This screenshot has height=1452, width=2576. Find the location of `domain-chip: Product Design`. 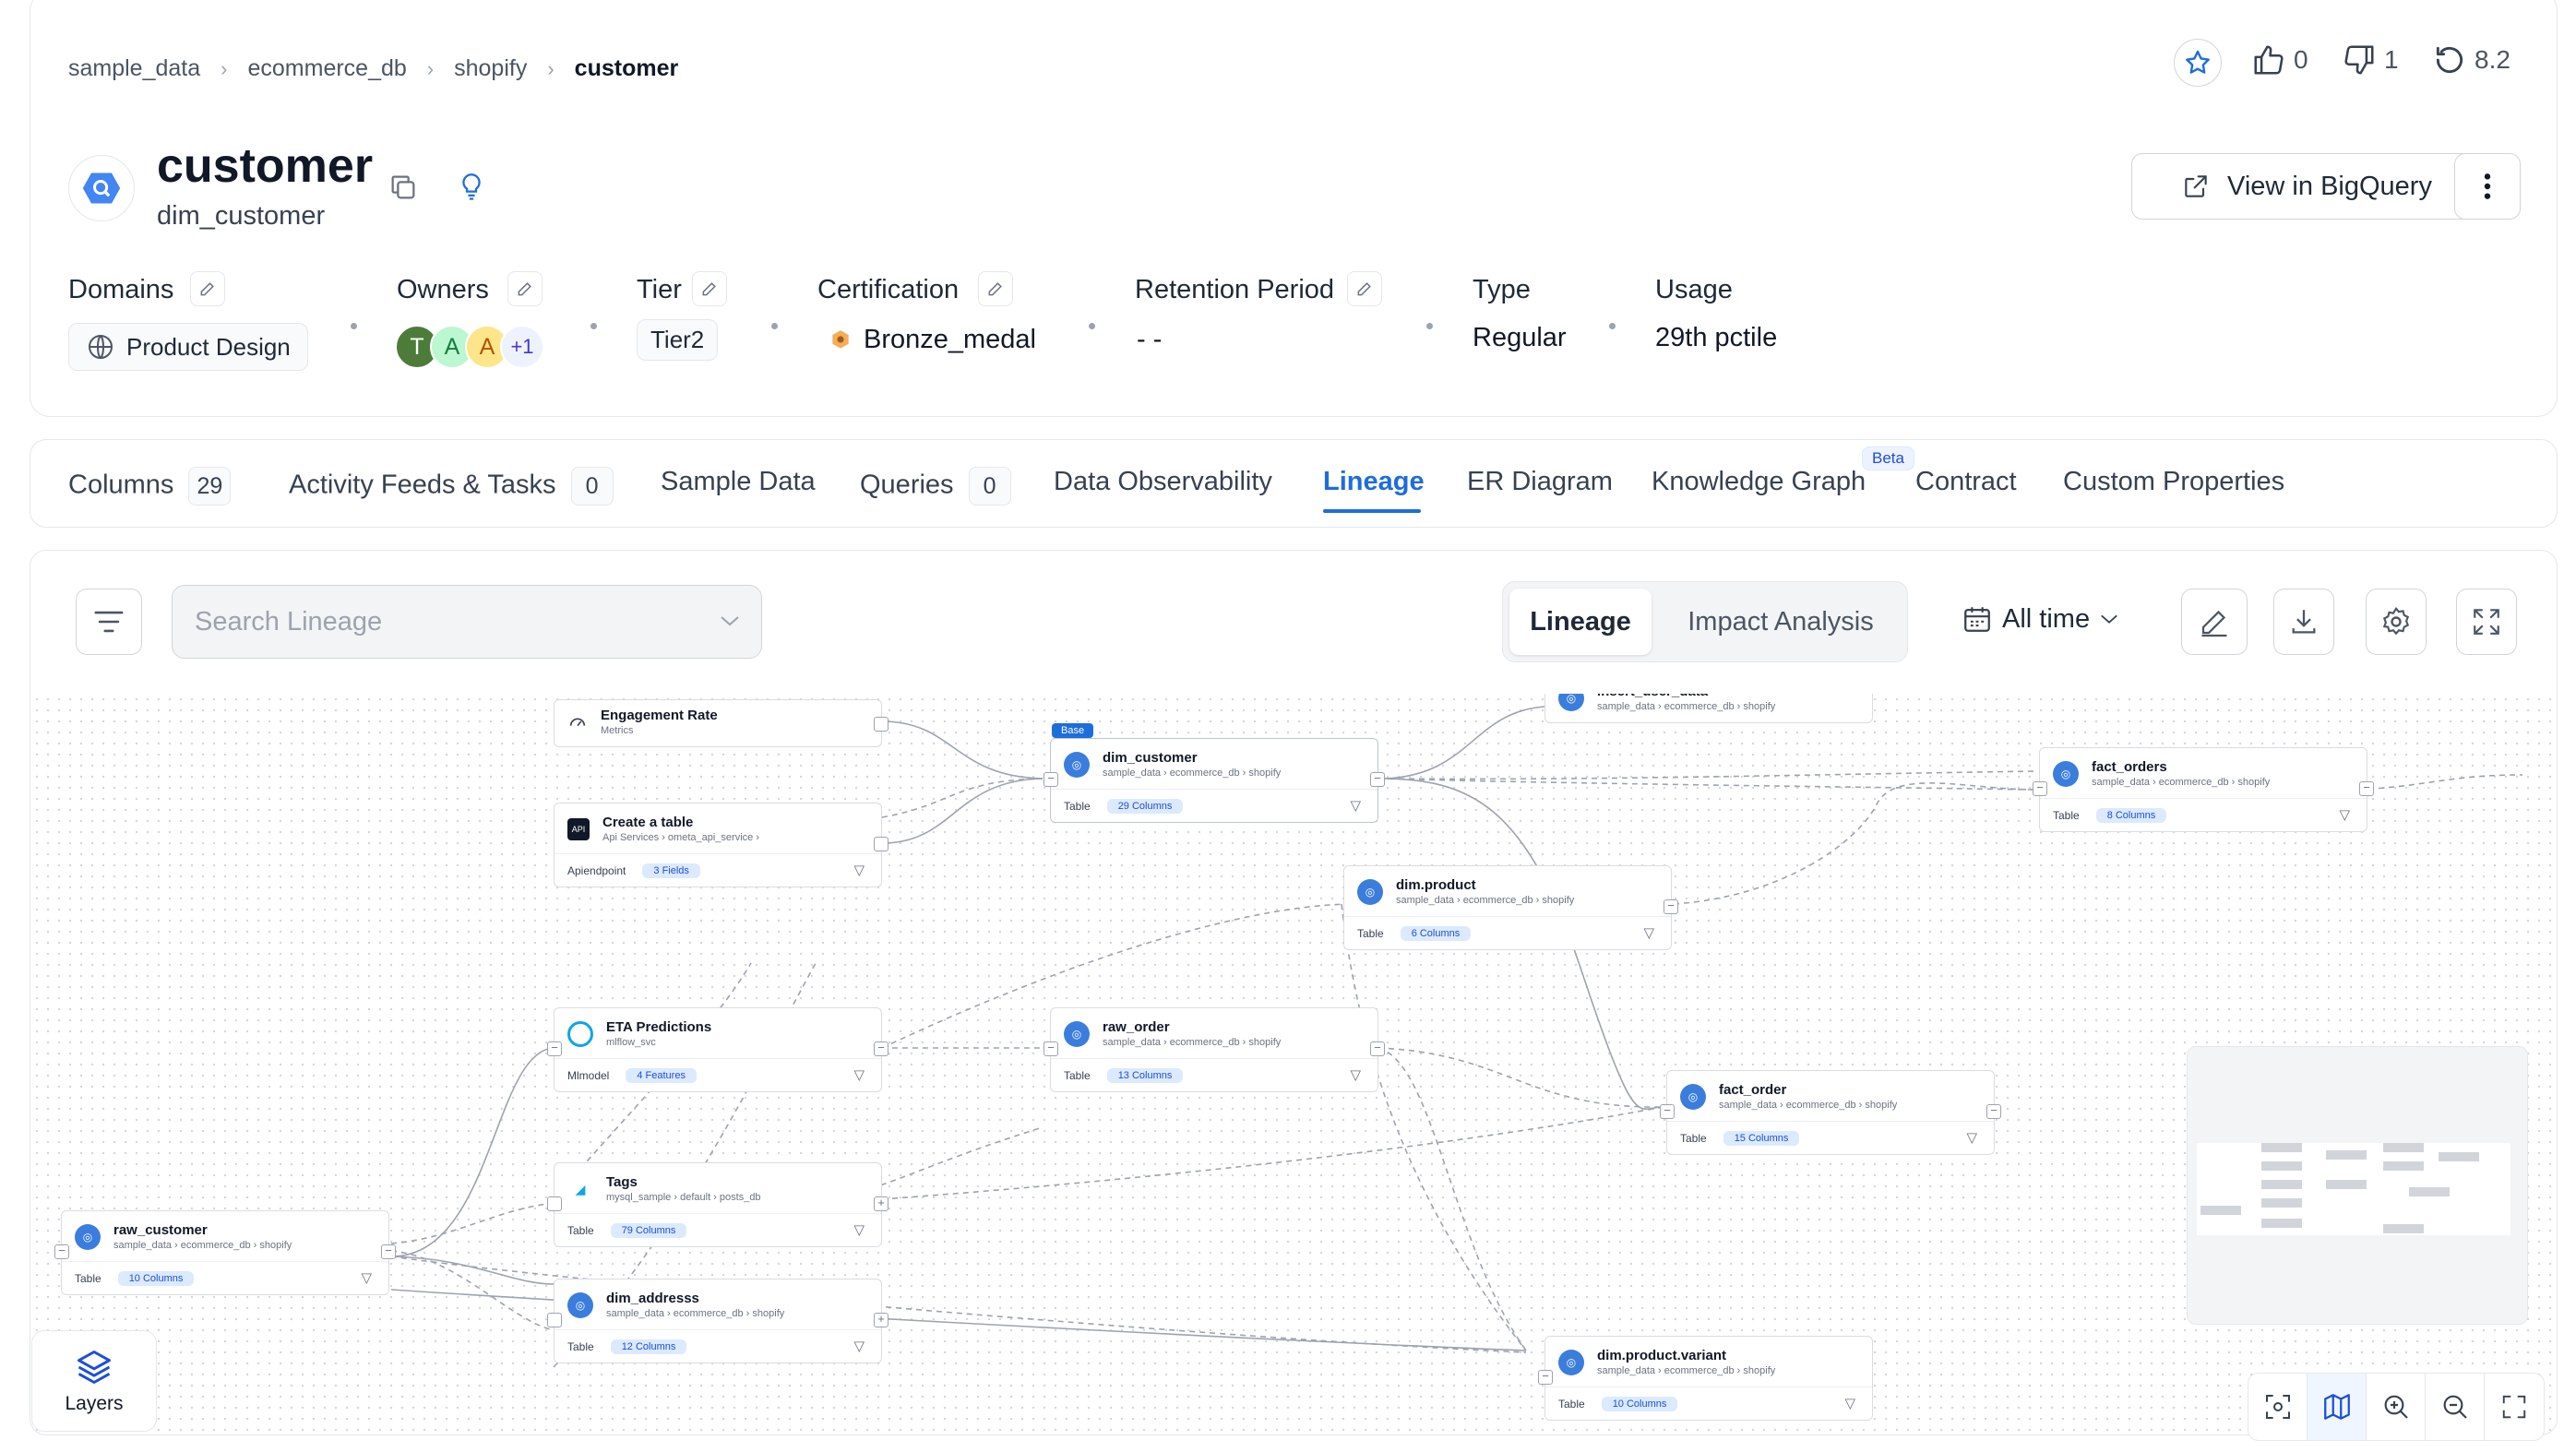

domain-chip: Product Design is located at coordinates (188, 347).